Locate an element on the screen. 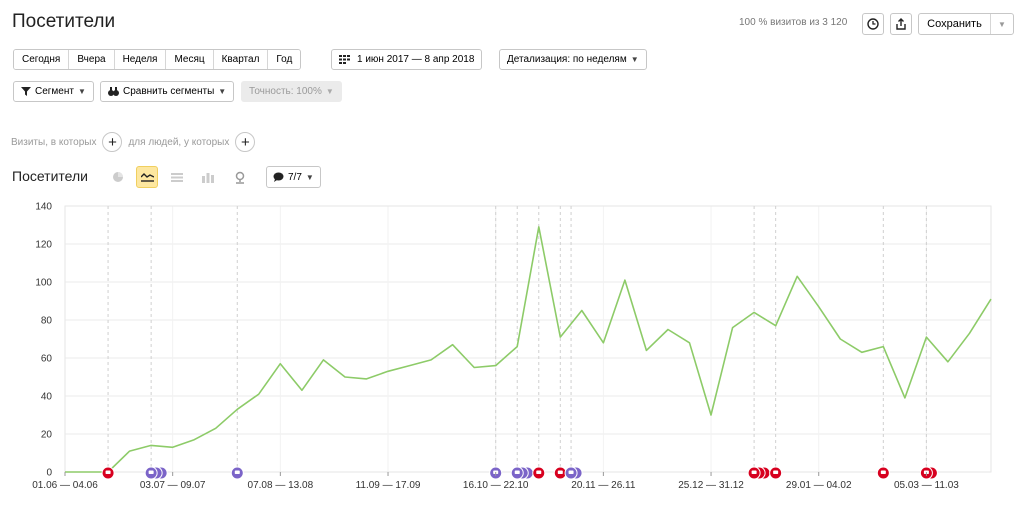 The width and height of the screenshot is (1024, 505). accuracy-dropdown: Точность: 100% ▼ is located at coordinates (291, 91).